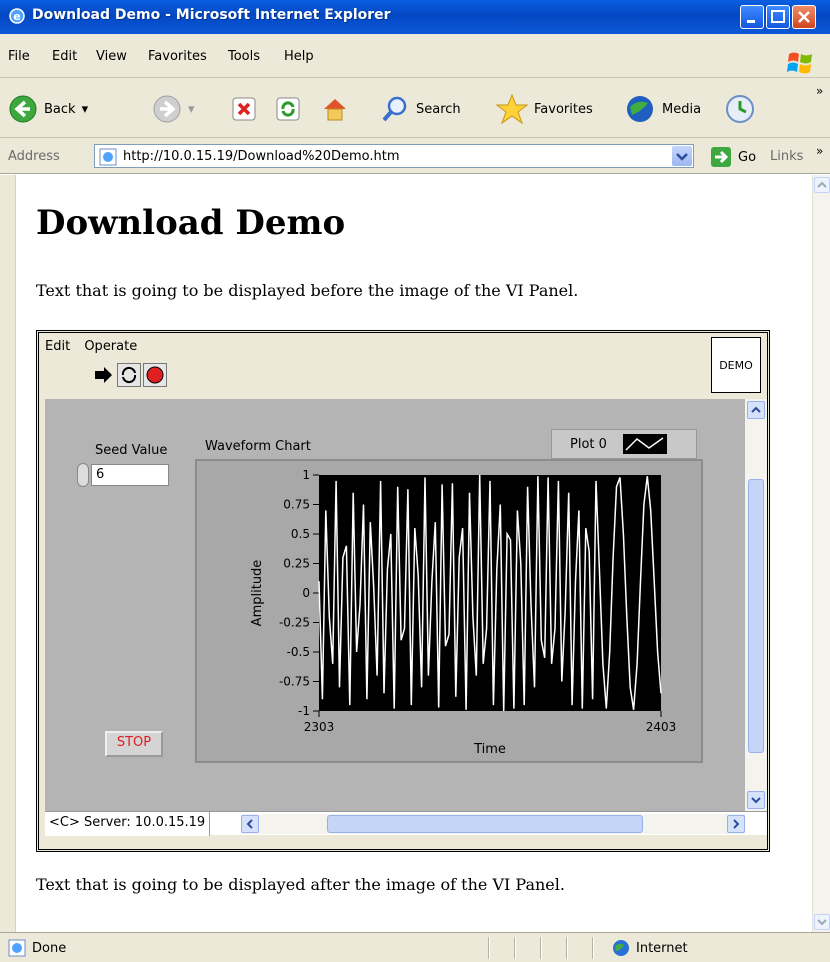 The image size is (830, 962). I want to click on scroll-left-button, so click(250, 824).